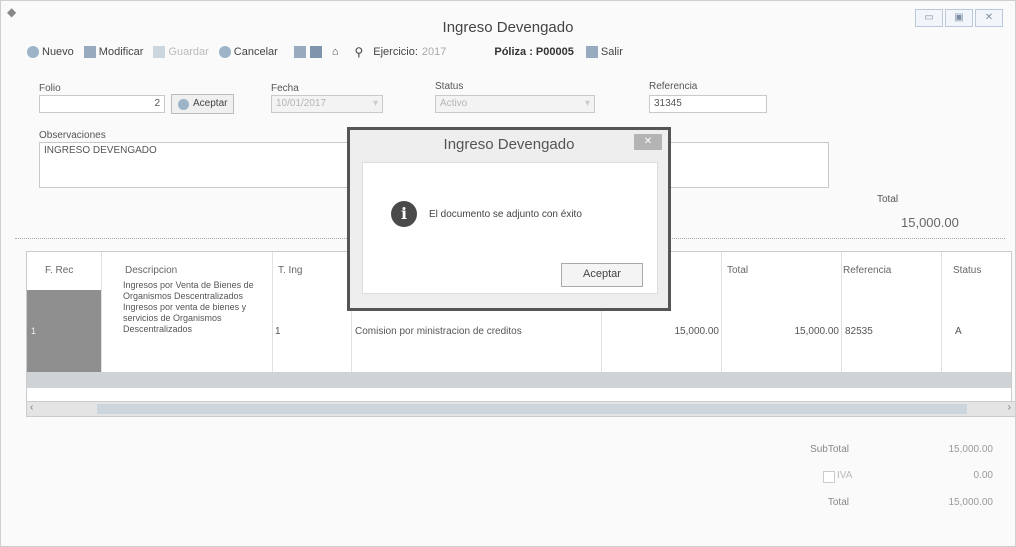  What do you see at coordinates (404, 214) in the screenshot?
I see `info-icon: i` at bounding box center [404, 214].